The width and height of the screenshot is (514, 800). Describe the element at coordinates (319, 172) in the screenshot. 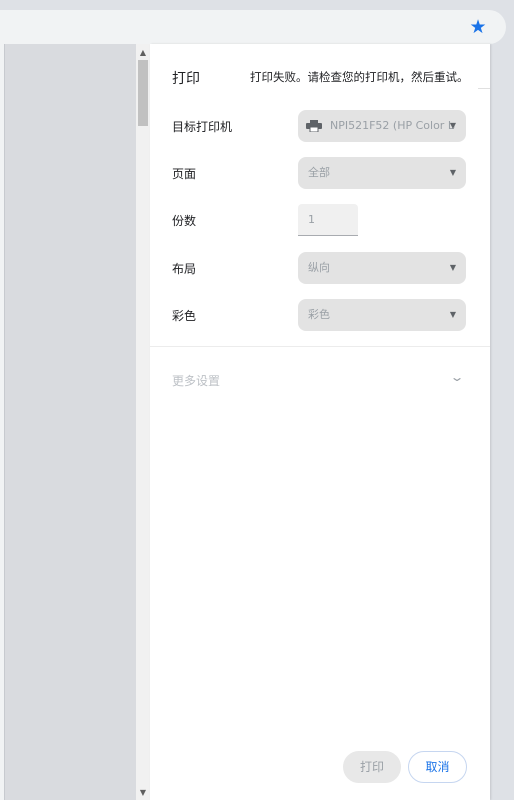

I see `pages-value: 全部` at that location.